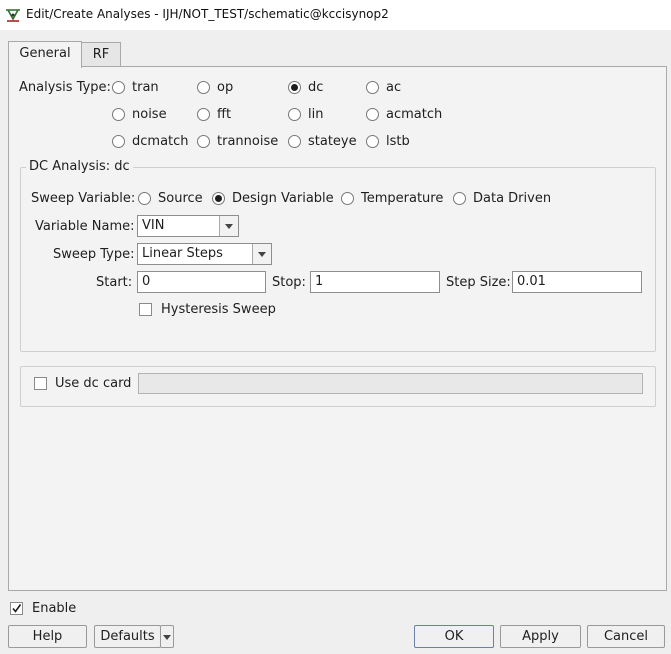 Image resolution: width=671 pixels, height=654 pixels. I want to click on hysteresis-checkbox, so click(145, 309).